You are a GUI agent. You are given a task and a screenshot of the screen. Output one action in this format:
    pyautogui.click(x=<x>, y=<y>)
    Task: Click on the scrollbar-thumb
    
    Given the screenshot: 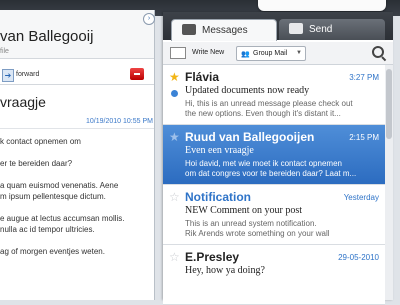 What is the action you would take?
    pyautogui.click(x=389, y=104)
    